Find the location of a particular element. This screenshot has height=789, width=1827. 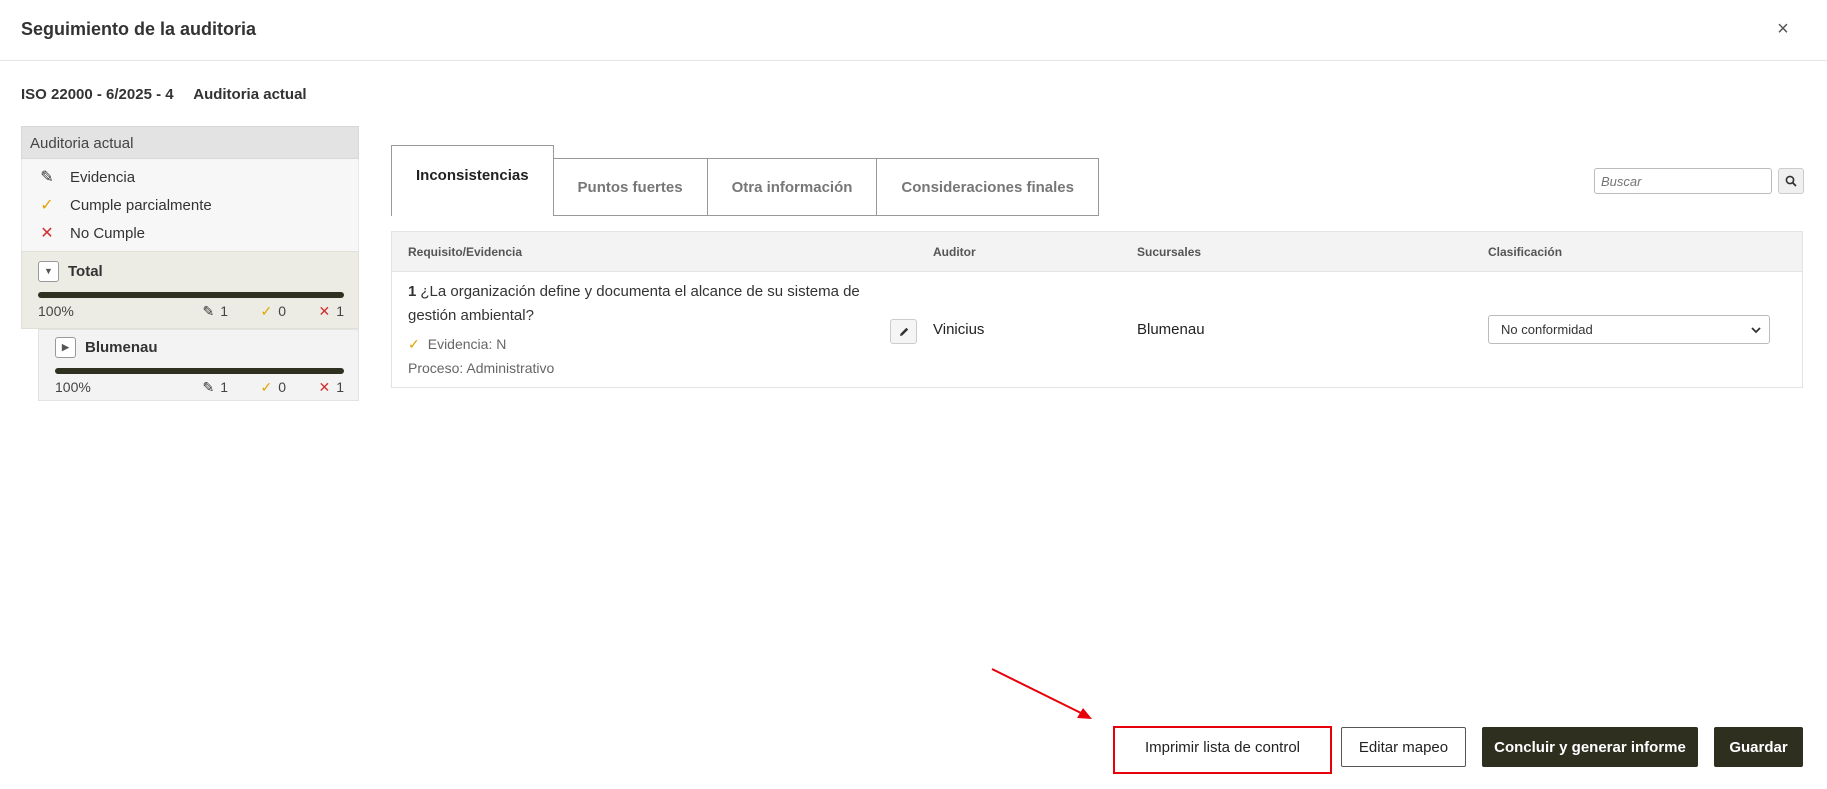

modal-header: Seguimiento de la auditoria × is located at coordinates (913, 30).